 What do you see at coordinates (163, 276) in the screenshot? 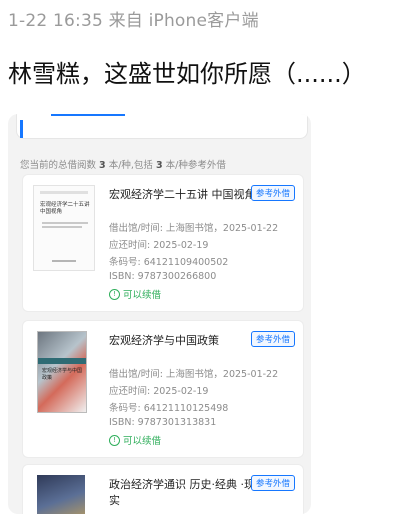
I see `isbn: ISBN: 9787300266800` at bounding box center [163, 276].